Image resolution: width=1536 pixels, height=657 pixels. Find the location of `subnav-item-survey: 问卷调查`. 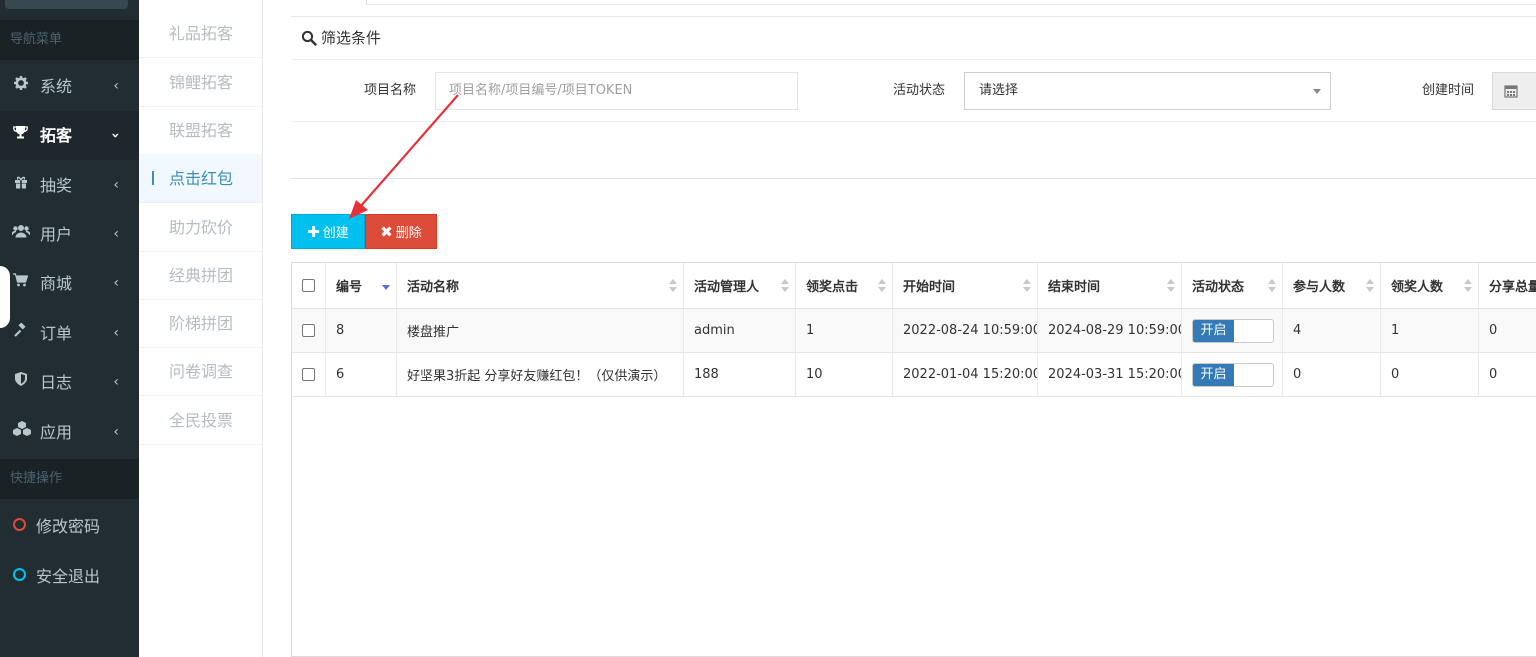

subnav-item-survey: 问卷调查 is located at coordinates (200, 371).